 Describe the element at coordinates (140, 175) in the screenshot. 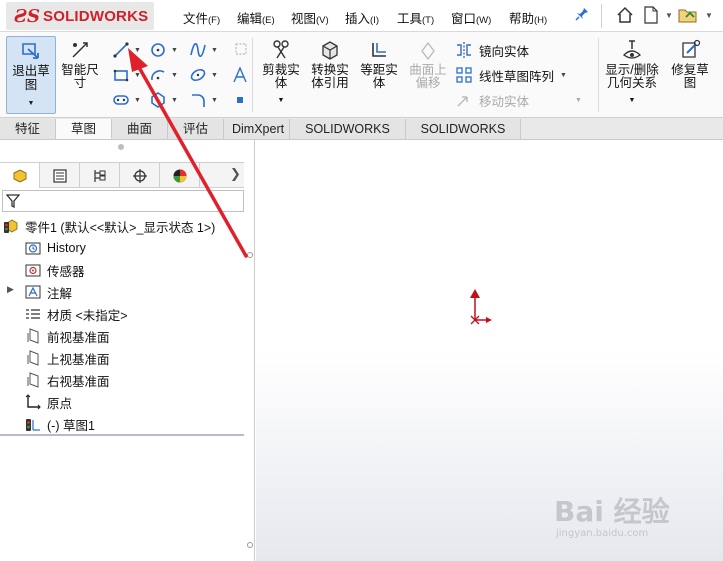

I see `dimxpert-manager-tab-icon` at that location.